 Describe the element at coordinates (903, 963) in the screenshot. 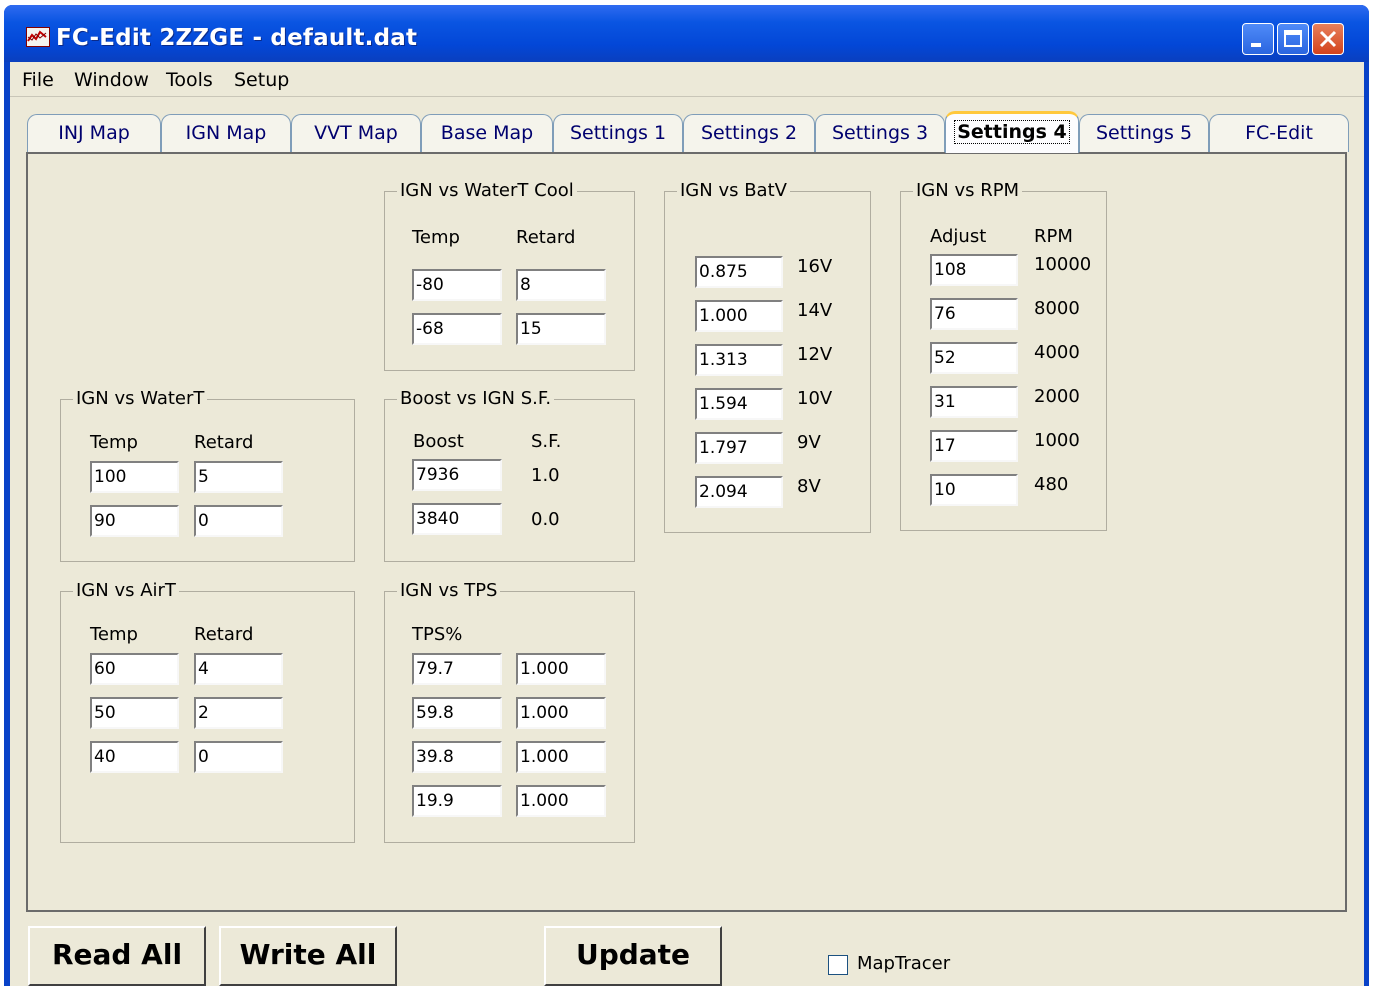

I see `maptracer-label: MapTracer` at that location.